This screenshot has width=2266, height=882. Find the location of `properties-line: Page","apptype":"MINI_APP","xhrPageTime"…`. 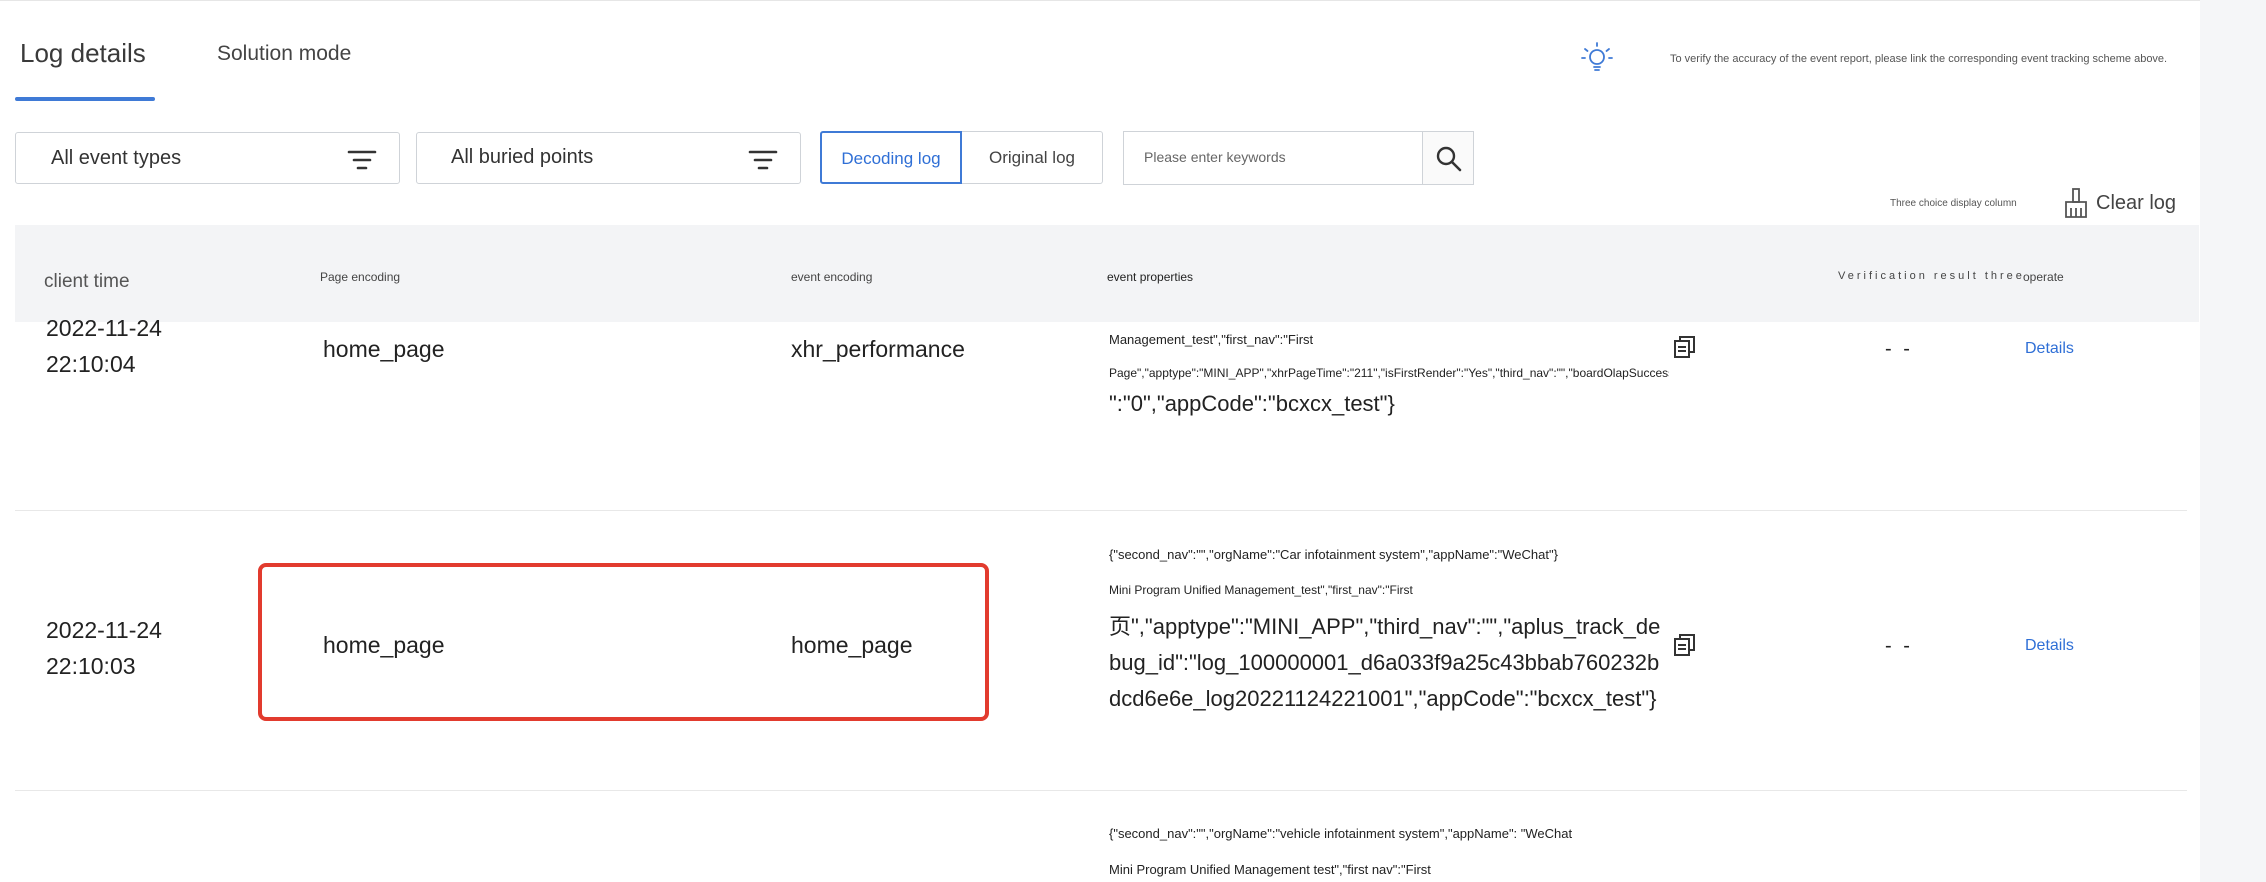

properties-line: Page","apptype":"MINI_APP","xhrPageTime"… is located at coordinates (1389, 373).